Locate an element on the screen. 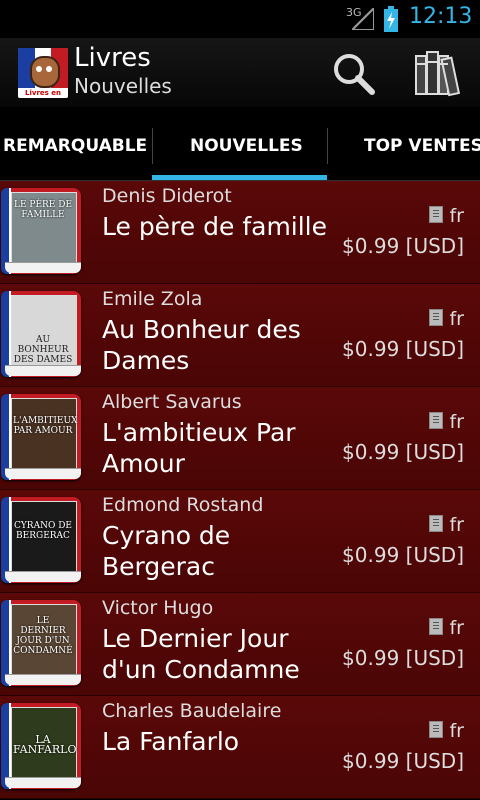 The width and height of the screenshot is (480, 800). book-cover-image: LE DERNIER JOUR D'UN CONDAMNÉ is located at coordinates (44, 644).